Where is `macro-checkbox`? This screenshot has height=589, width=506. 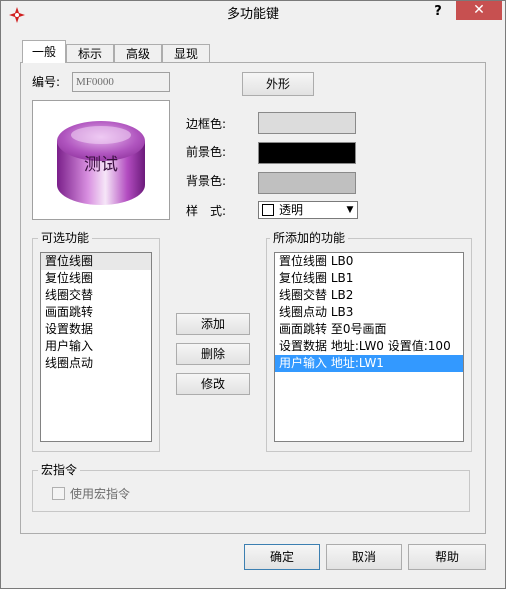 macro-checkbox is located at coordinates (58, 493).